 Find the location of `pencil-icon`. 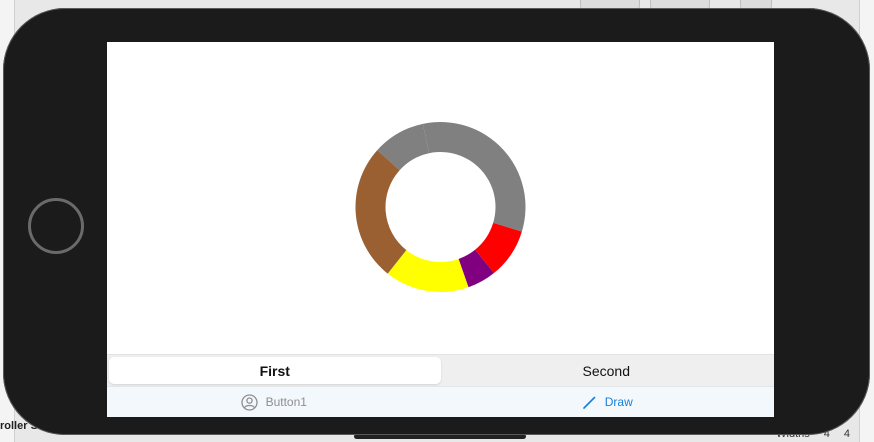

pencil-icon is located at coordinates (589, 402).